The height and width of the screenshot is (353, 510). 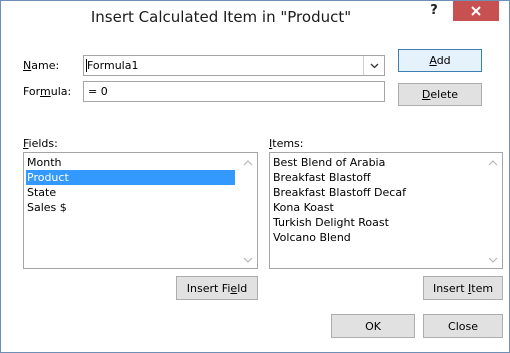 I want to click on fields-item-state: State, so click(x=41, y=192).